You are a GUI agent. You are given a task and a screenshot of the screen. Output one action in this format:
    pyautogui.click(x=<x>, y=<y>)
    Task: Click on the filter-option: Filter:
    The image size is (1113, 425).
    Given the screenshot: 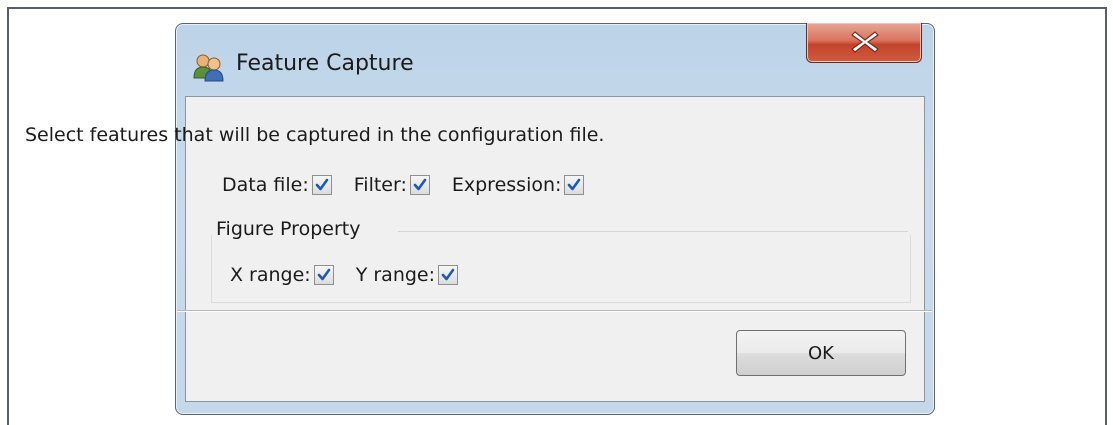 What is the action you would take?
    pyautogui.click(x=392, y=185)
    